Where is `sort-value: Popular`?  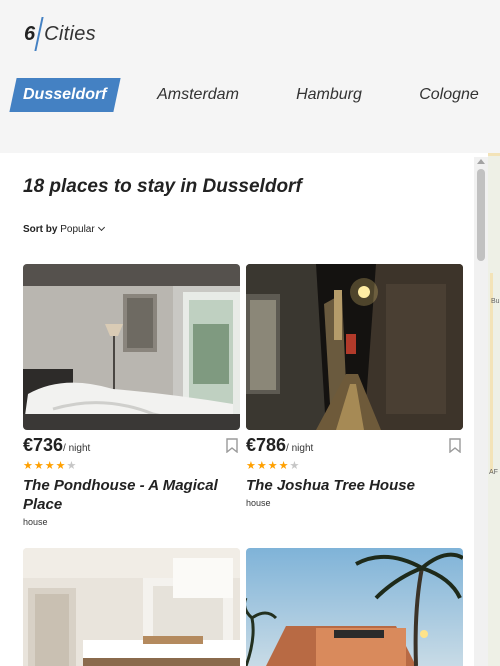 sort-value: Popular is located at coordinates (77, 229).